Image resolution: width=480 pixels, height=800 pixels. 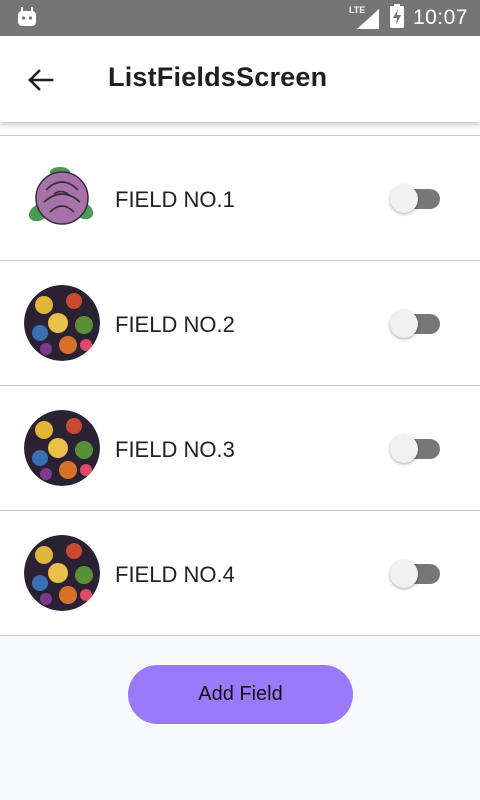 I want to click on battery-charging-icon, so click(x=397, y=18).